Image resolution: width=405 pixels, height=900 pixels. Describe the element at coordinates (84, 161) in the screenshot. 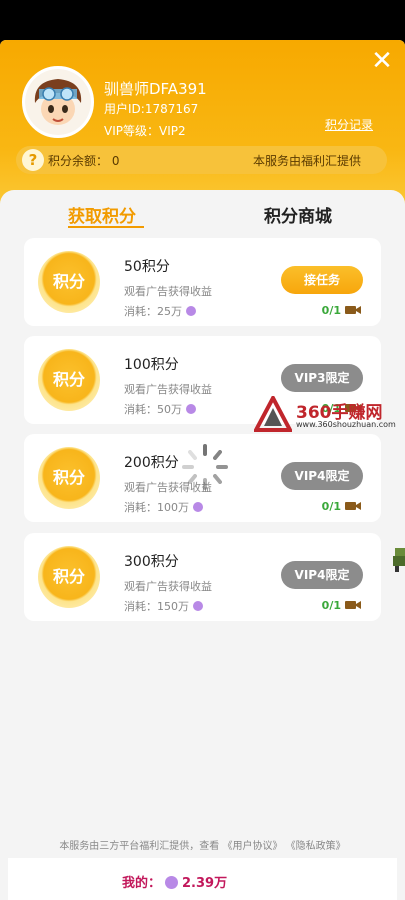

I see `points-balance: 积分余额： 0` at that location.